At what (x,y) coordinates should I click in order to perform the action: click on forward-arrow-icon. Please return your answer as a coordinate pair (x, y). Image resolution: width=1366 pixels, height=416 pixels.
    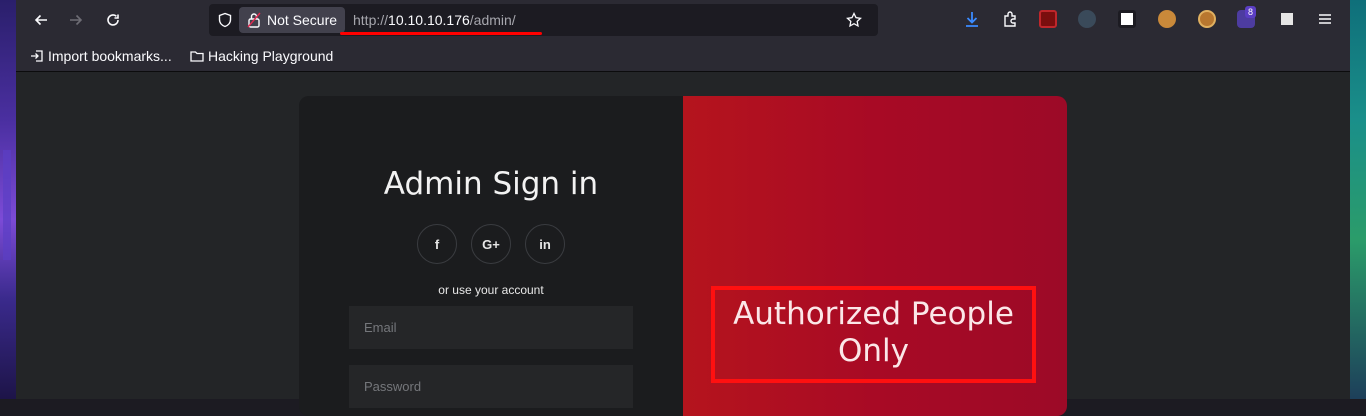
    Looking at the image, I should click on (76, 20).